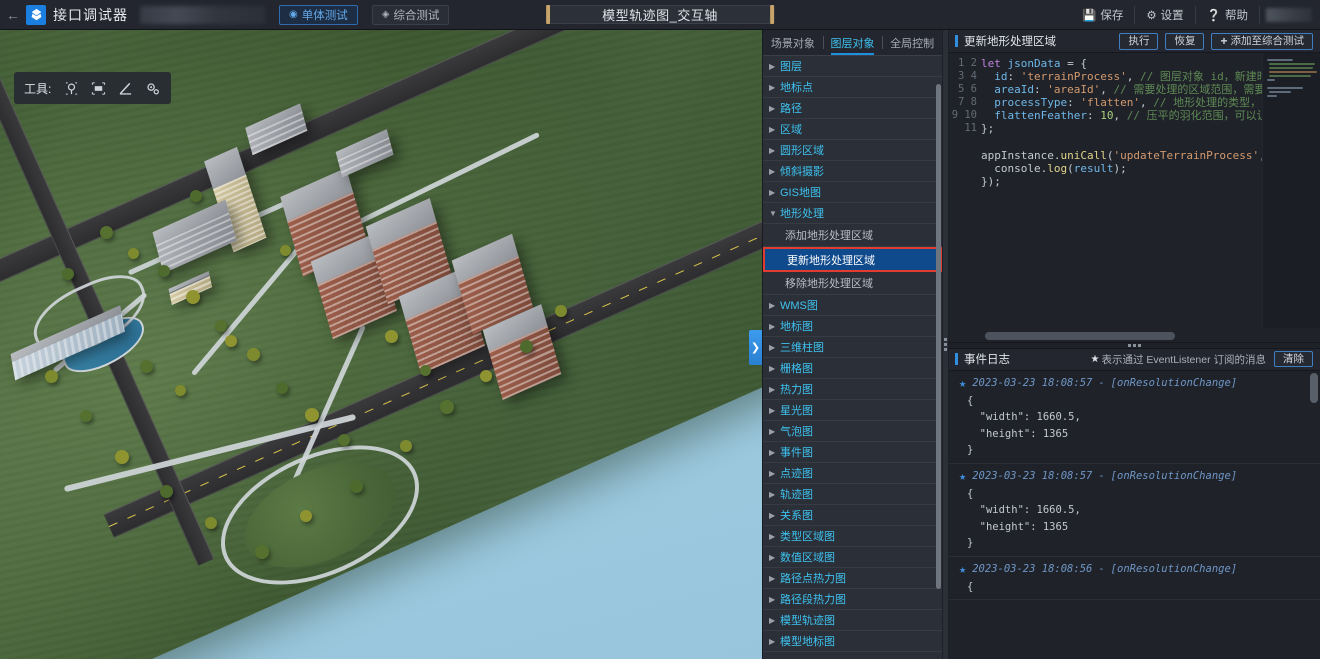 This screenshot has height=659, width=1320. Describe the element at coordinates (852, 192) in the screenshot. I see `tree-item-gis-map: ▶ GIS地图` at that location.